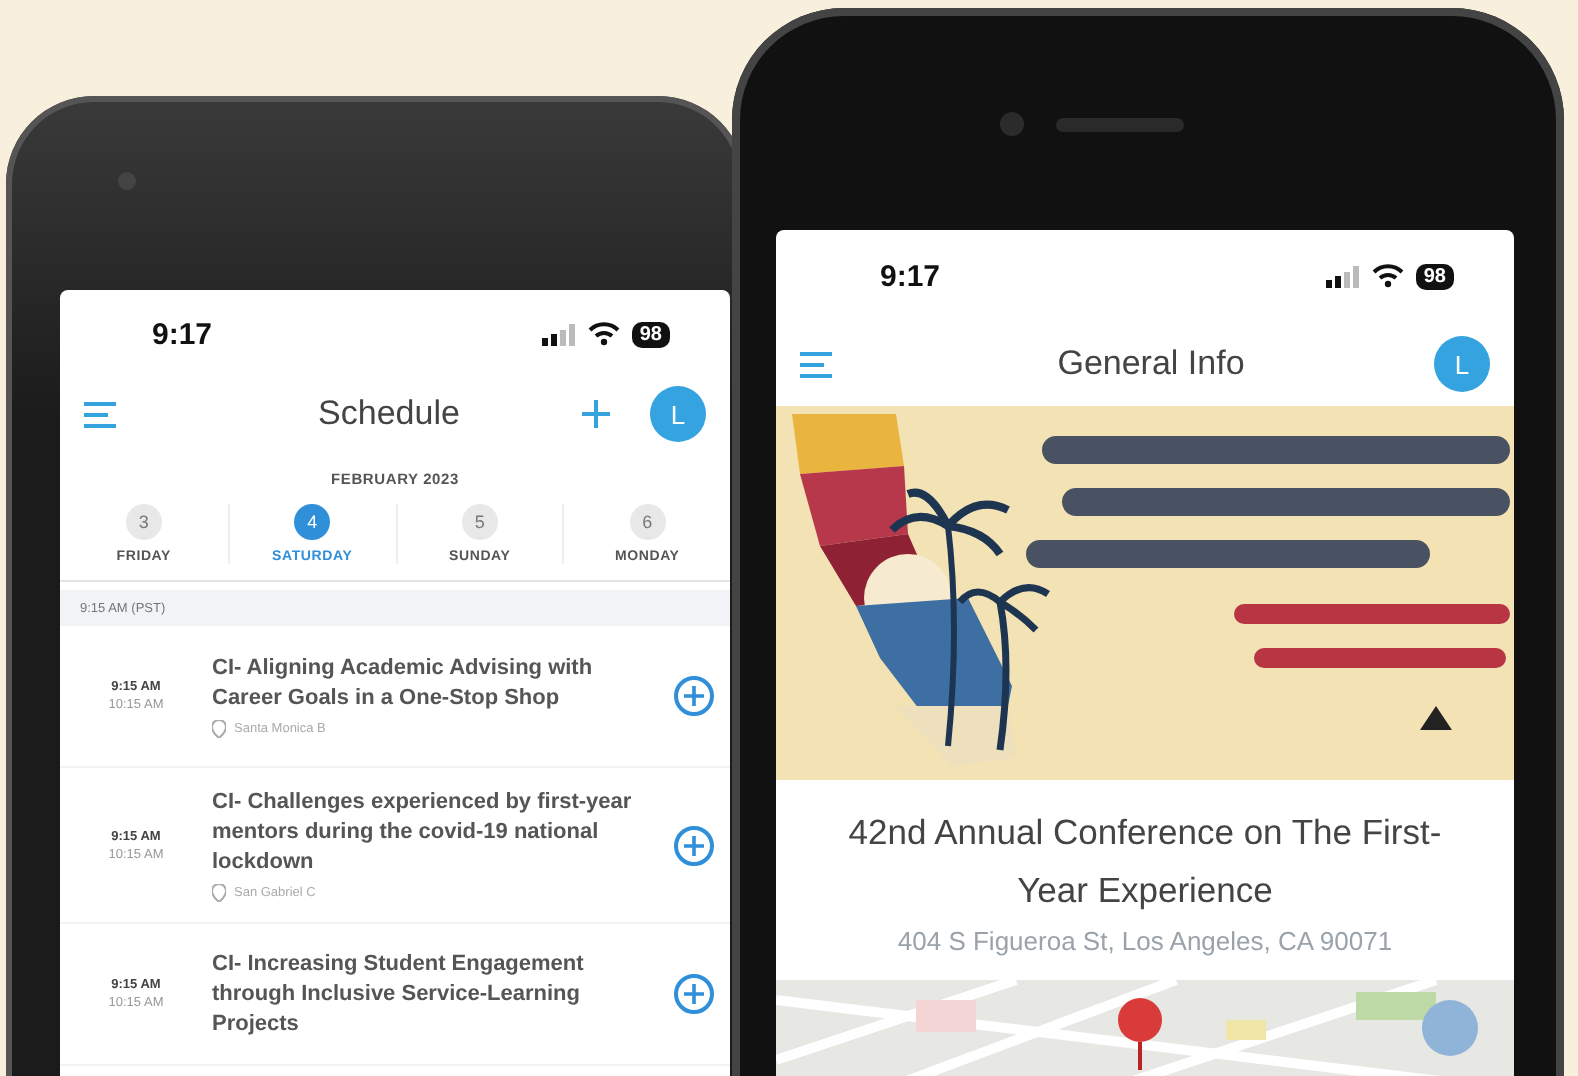 This screenshot has width=1578, height=1076. I want to click on speaker-grille, so click(1120, 124).